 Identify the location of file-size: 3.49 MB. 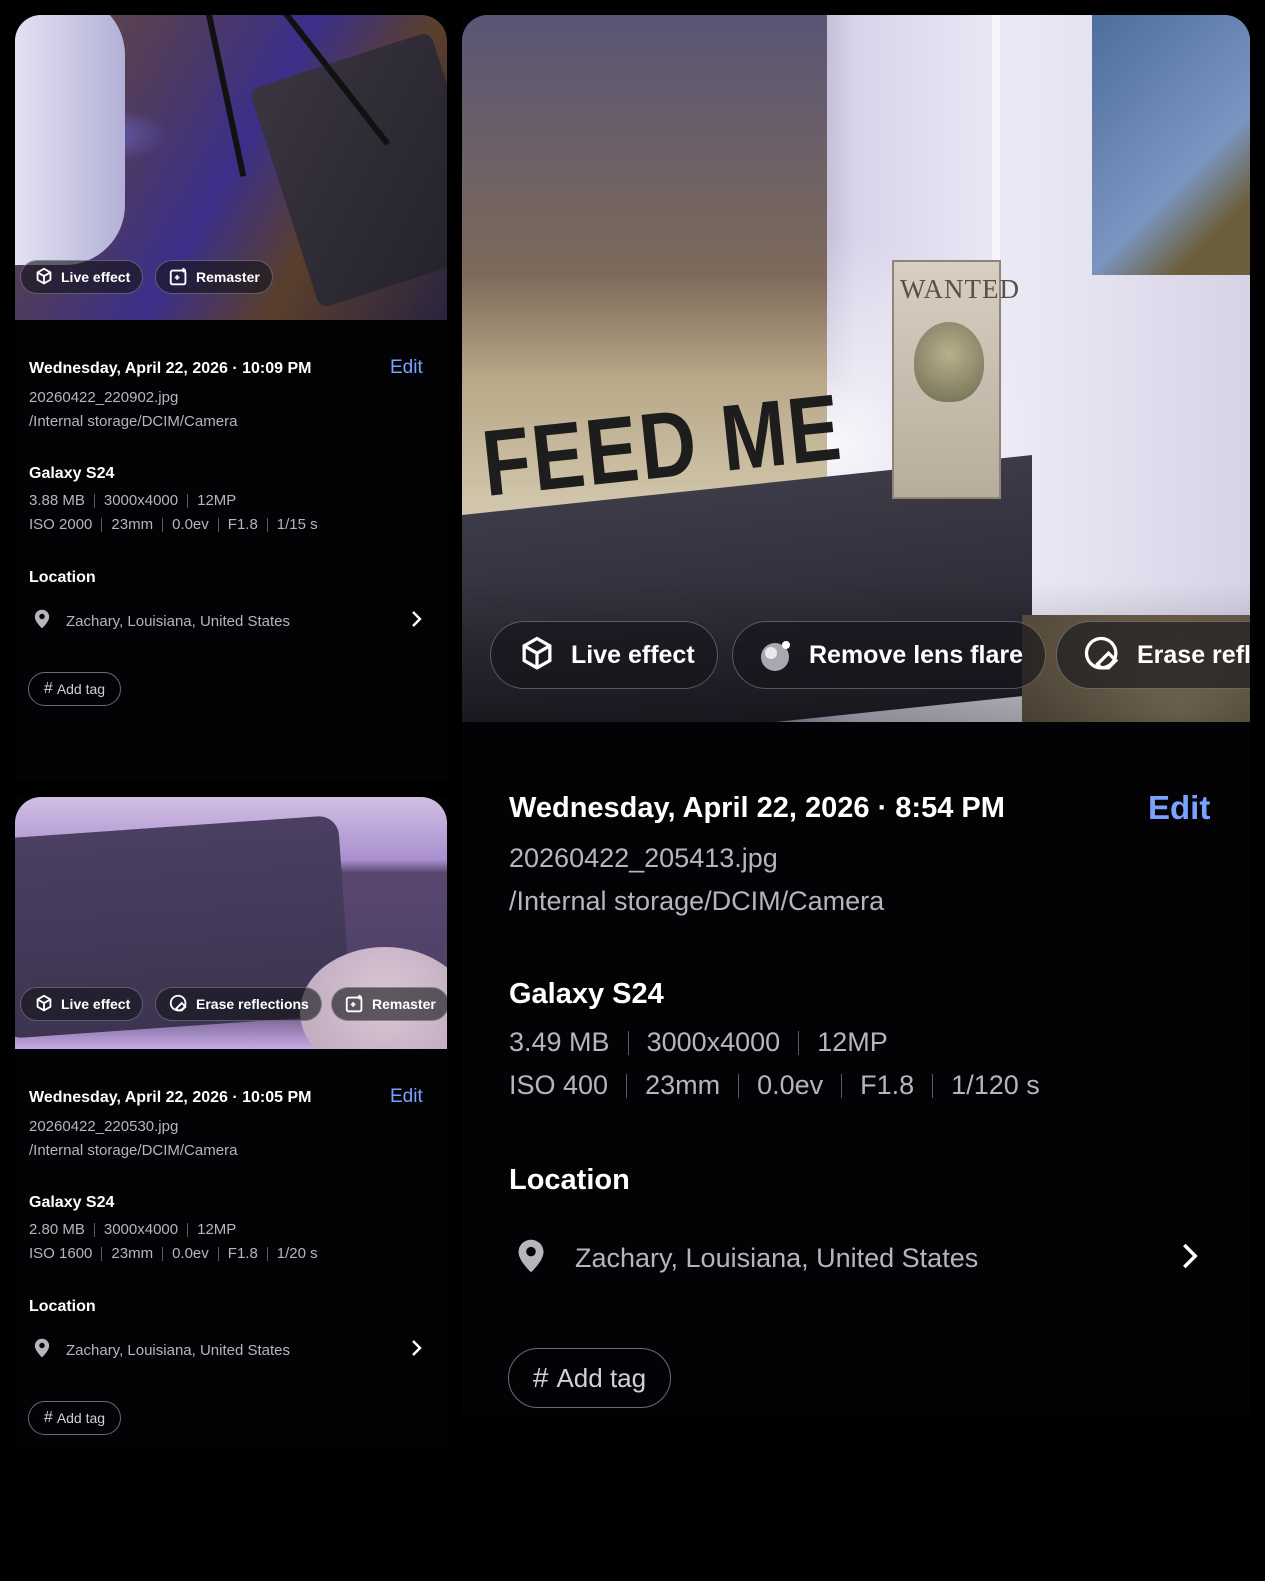
(559, 1042).